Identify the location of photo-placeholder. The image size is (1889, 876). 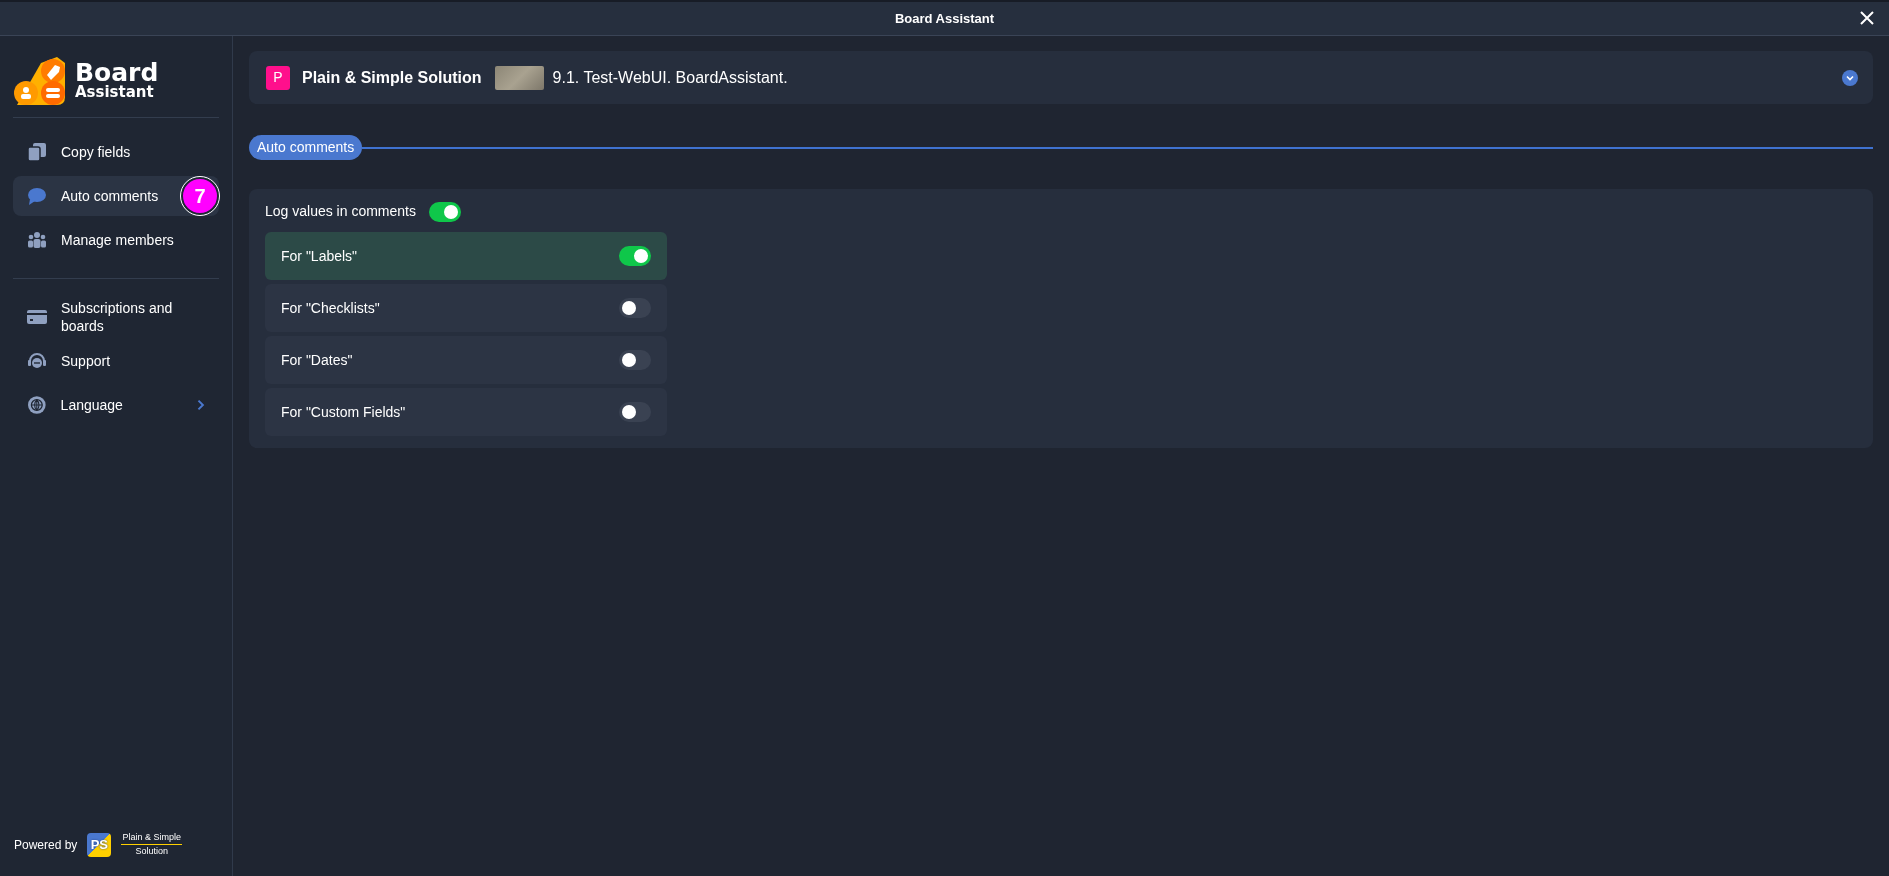
(519, 77).